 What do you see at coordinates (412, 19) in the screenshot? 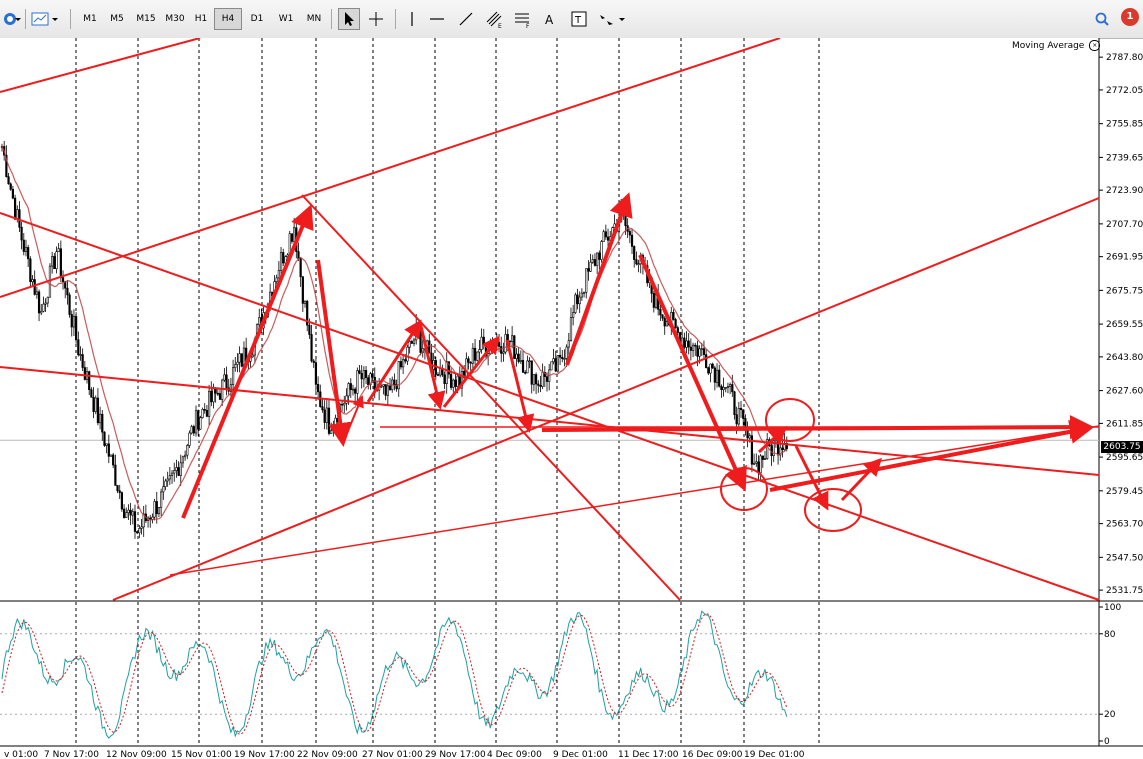
I see `vertical-line-icon` at bounding box center [412, 19].